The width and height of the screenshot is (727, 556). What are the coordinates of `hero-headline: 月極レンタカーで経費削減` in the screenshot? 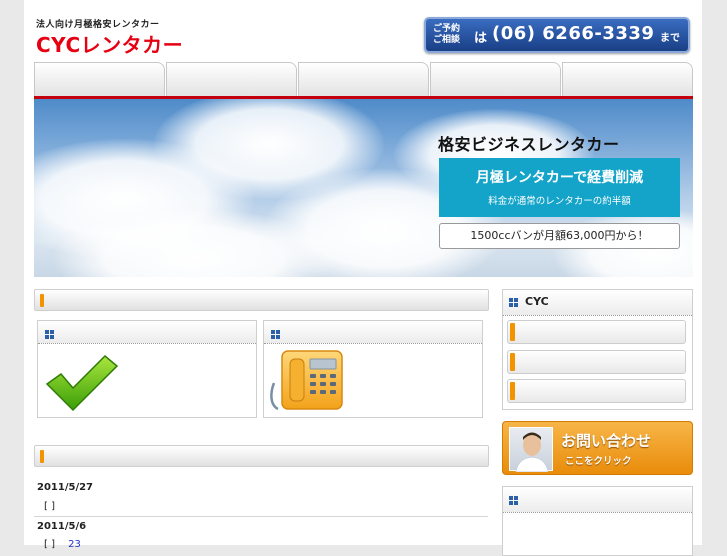 It's located at (559, 178).